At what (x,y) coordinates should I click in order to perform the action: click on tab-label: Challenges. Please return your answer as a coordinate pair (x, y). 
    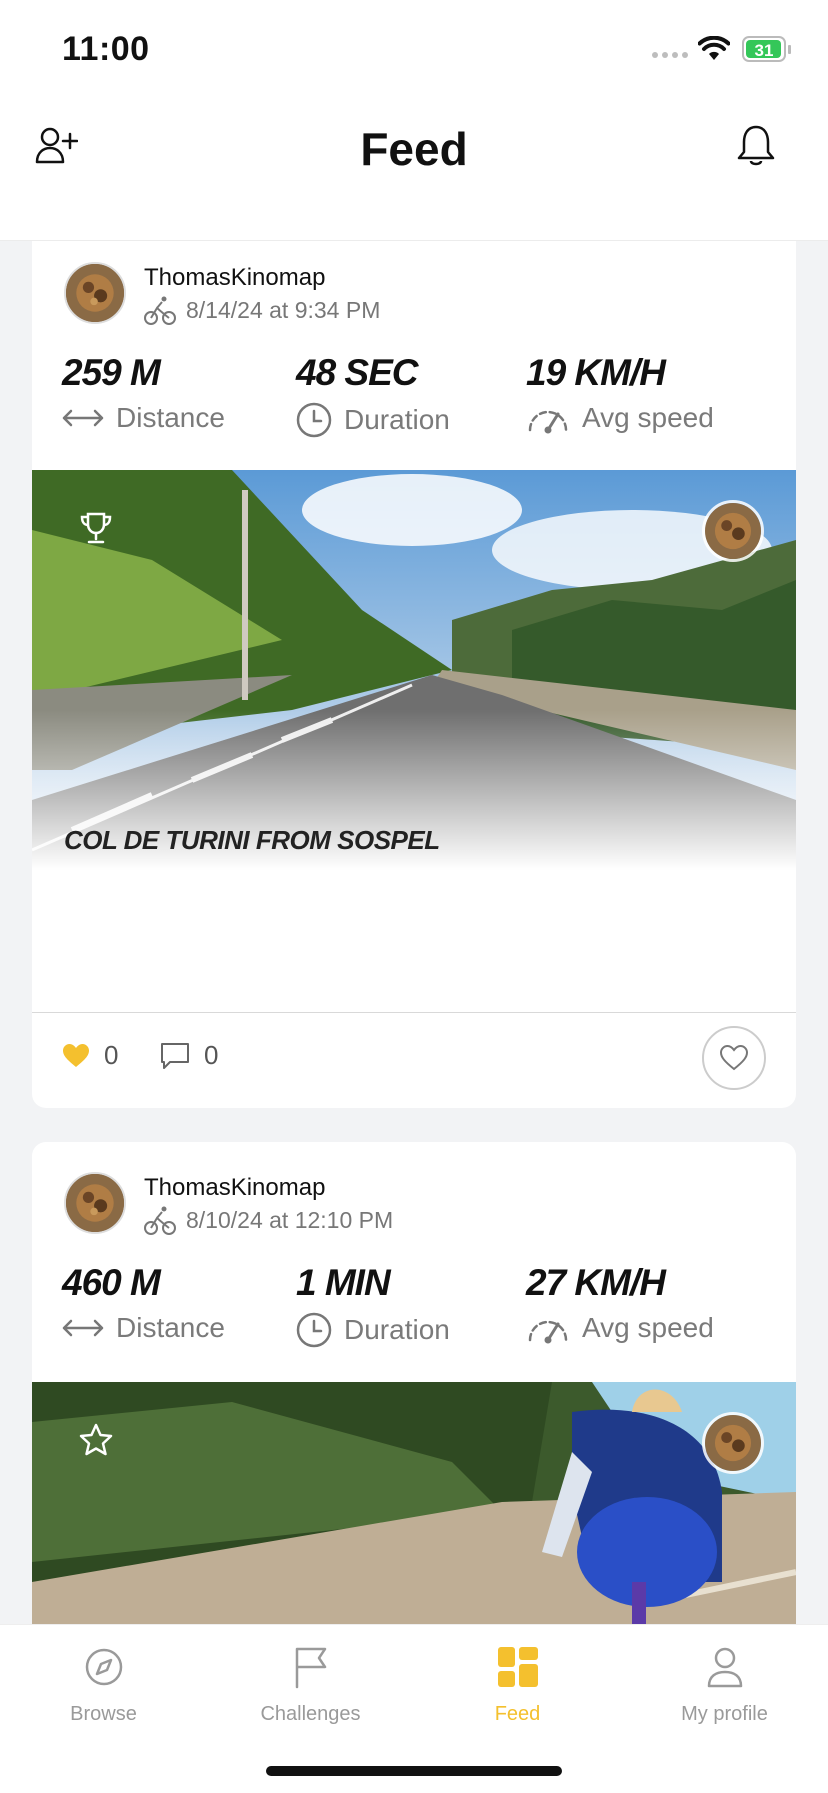
    Looking at the image, I should click on (310, 1714).